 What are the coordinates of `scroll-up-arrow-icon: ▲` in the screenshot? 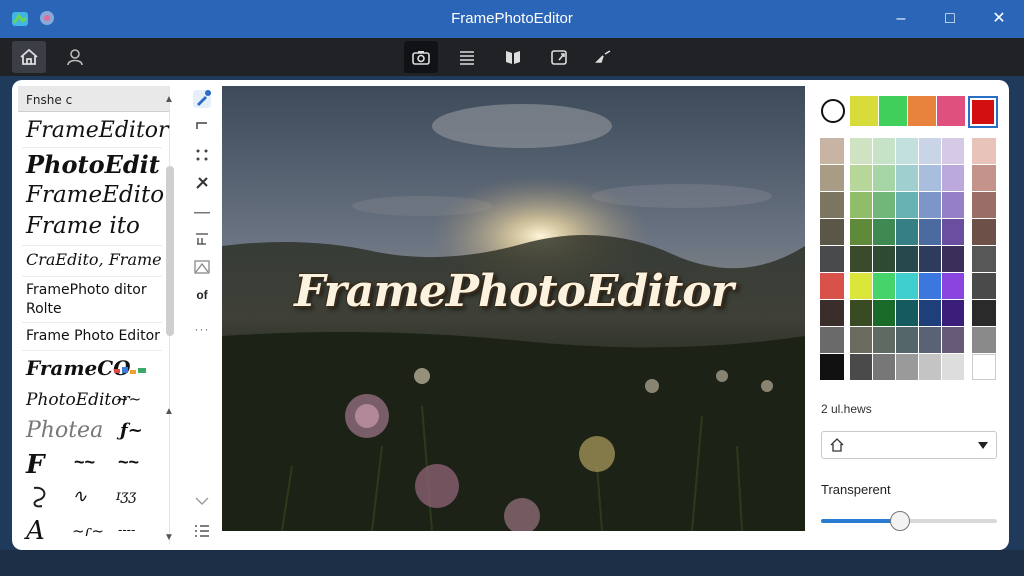 It's located at (169, 99).